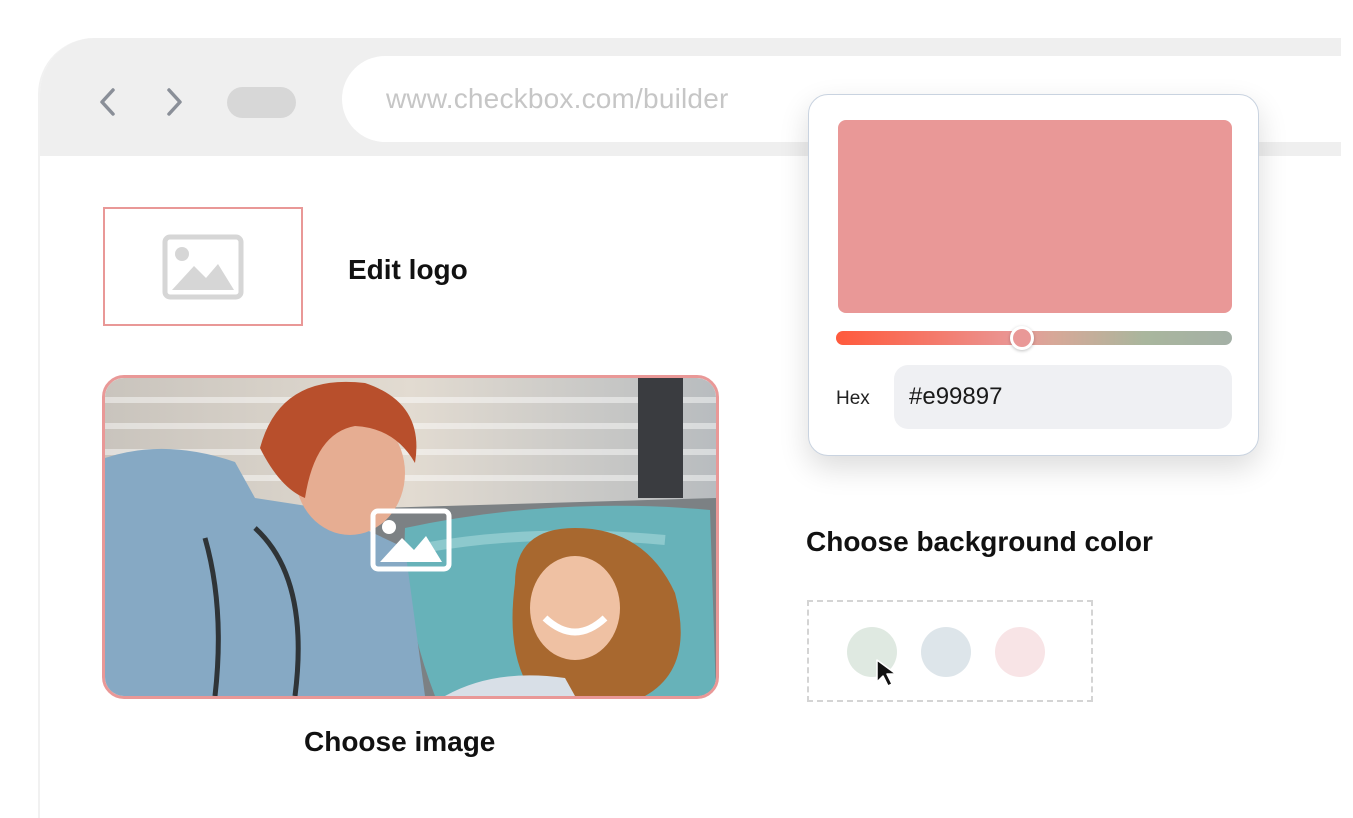  I want to click on logo-upload-box, so click(203, 266).